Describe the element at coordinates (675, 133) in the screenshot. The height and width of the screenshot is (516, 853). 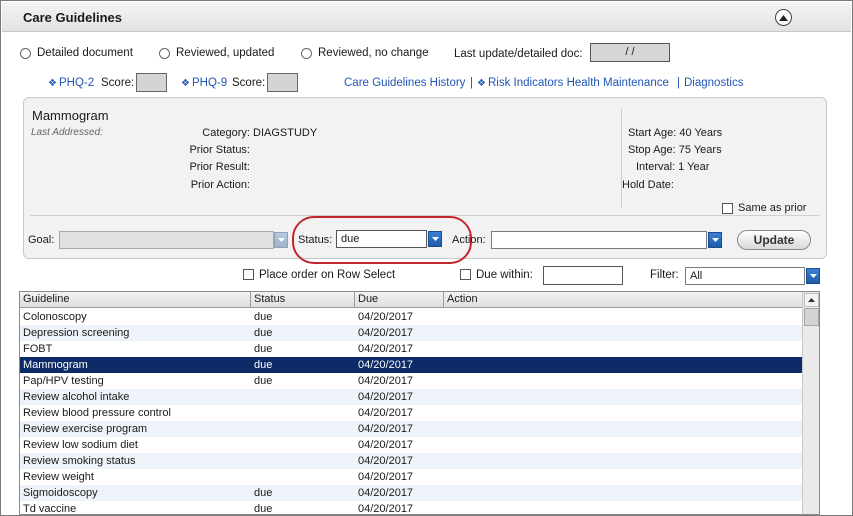
I see `start-age: Start Age: 40 Years` at that location.